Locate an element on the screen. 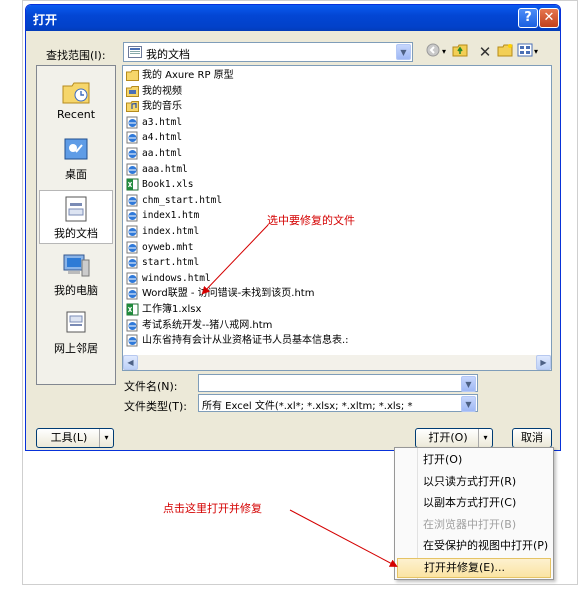 The image size is (588, 591). arrow-to-repair is located at coordinates (343, 538).